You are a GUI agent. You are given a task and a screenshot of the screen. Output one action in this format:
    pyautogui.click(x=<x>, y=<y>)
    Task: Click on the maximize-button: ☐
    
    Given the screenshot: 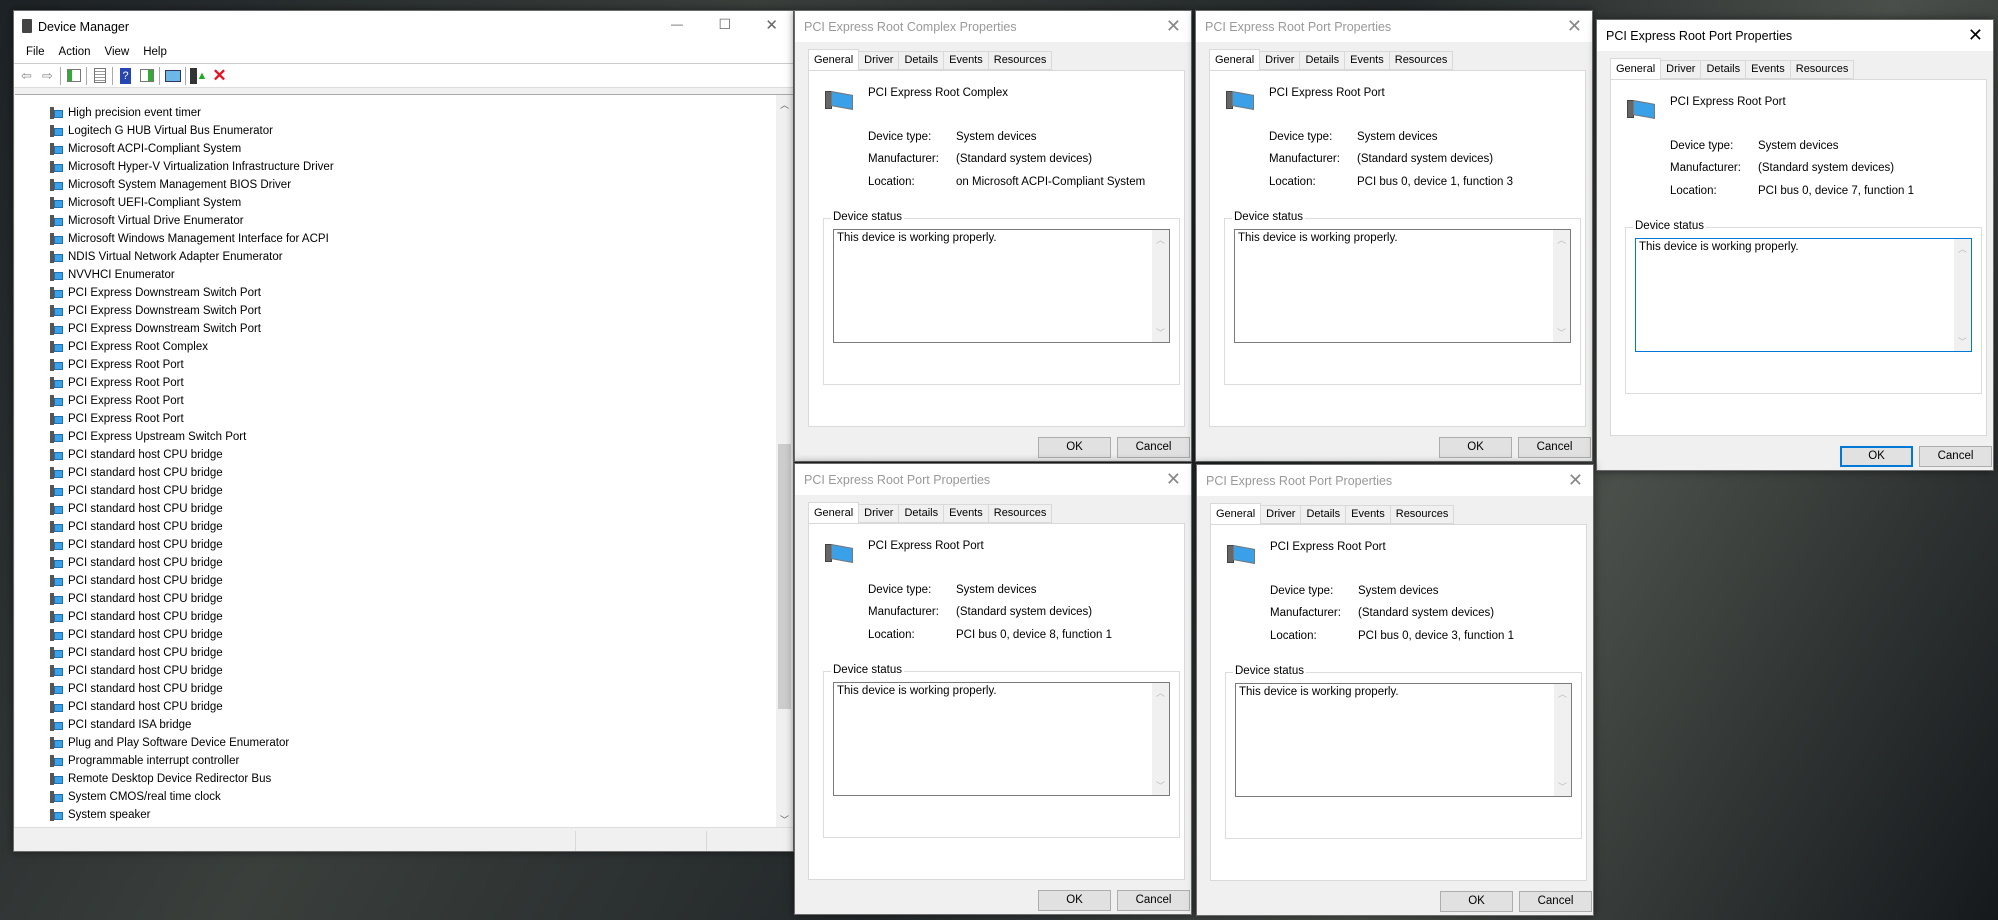 What is the action you would take?
    pyautogui.click(x=724, y=24)
    